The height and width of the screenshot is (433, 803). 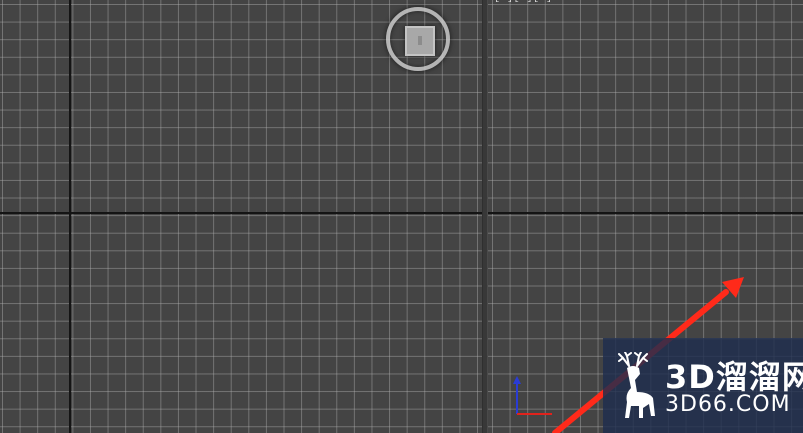 I want to click on axis-tripod-icon, so click(x=532, y=395).